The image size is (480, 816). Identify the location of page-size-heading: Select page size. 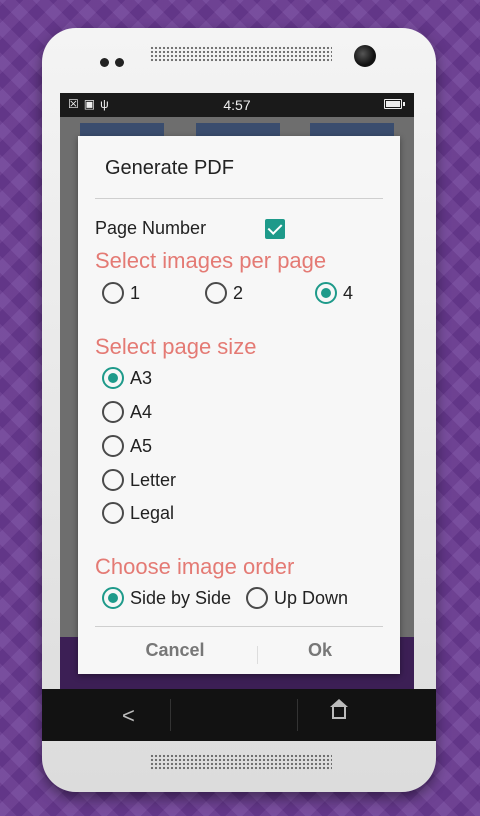
(176, 346).